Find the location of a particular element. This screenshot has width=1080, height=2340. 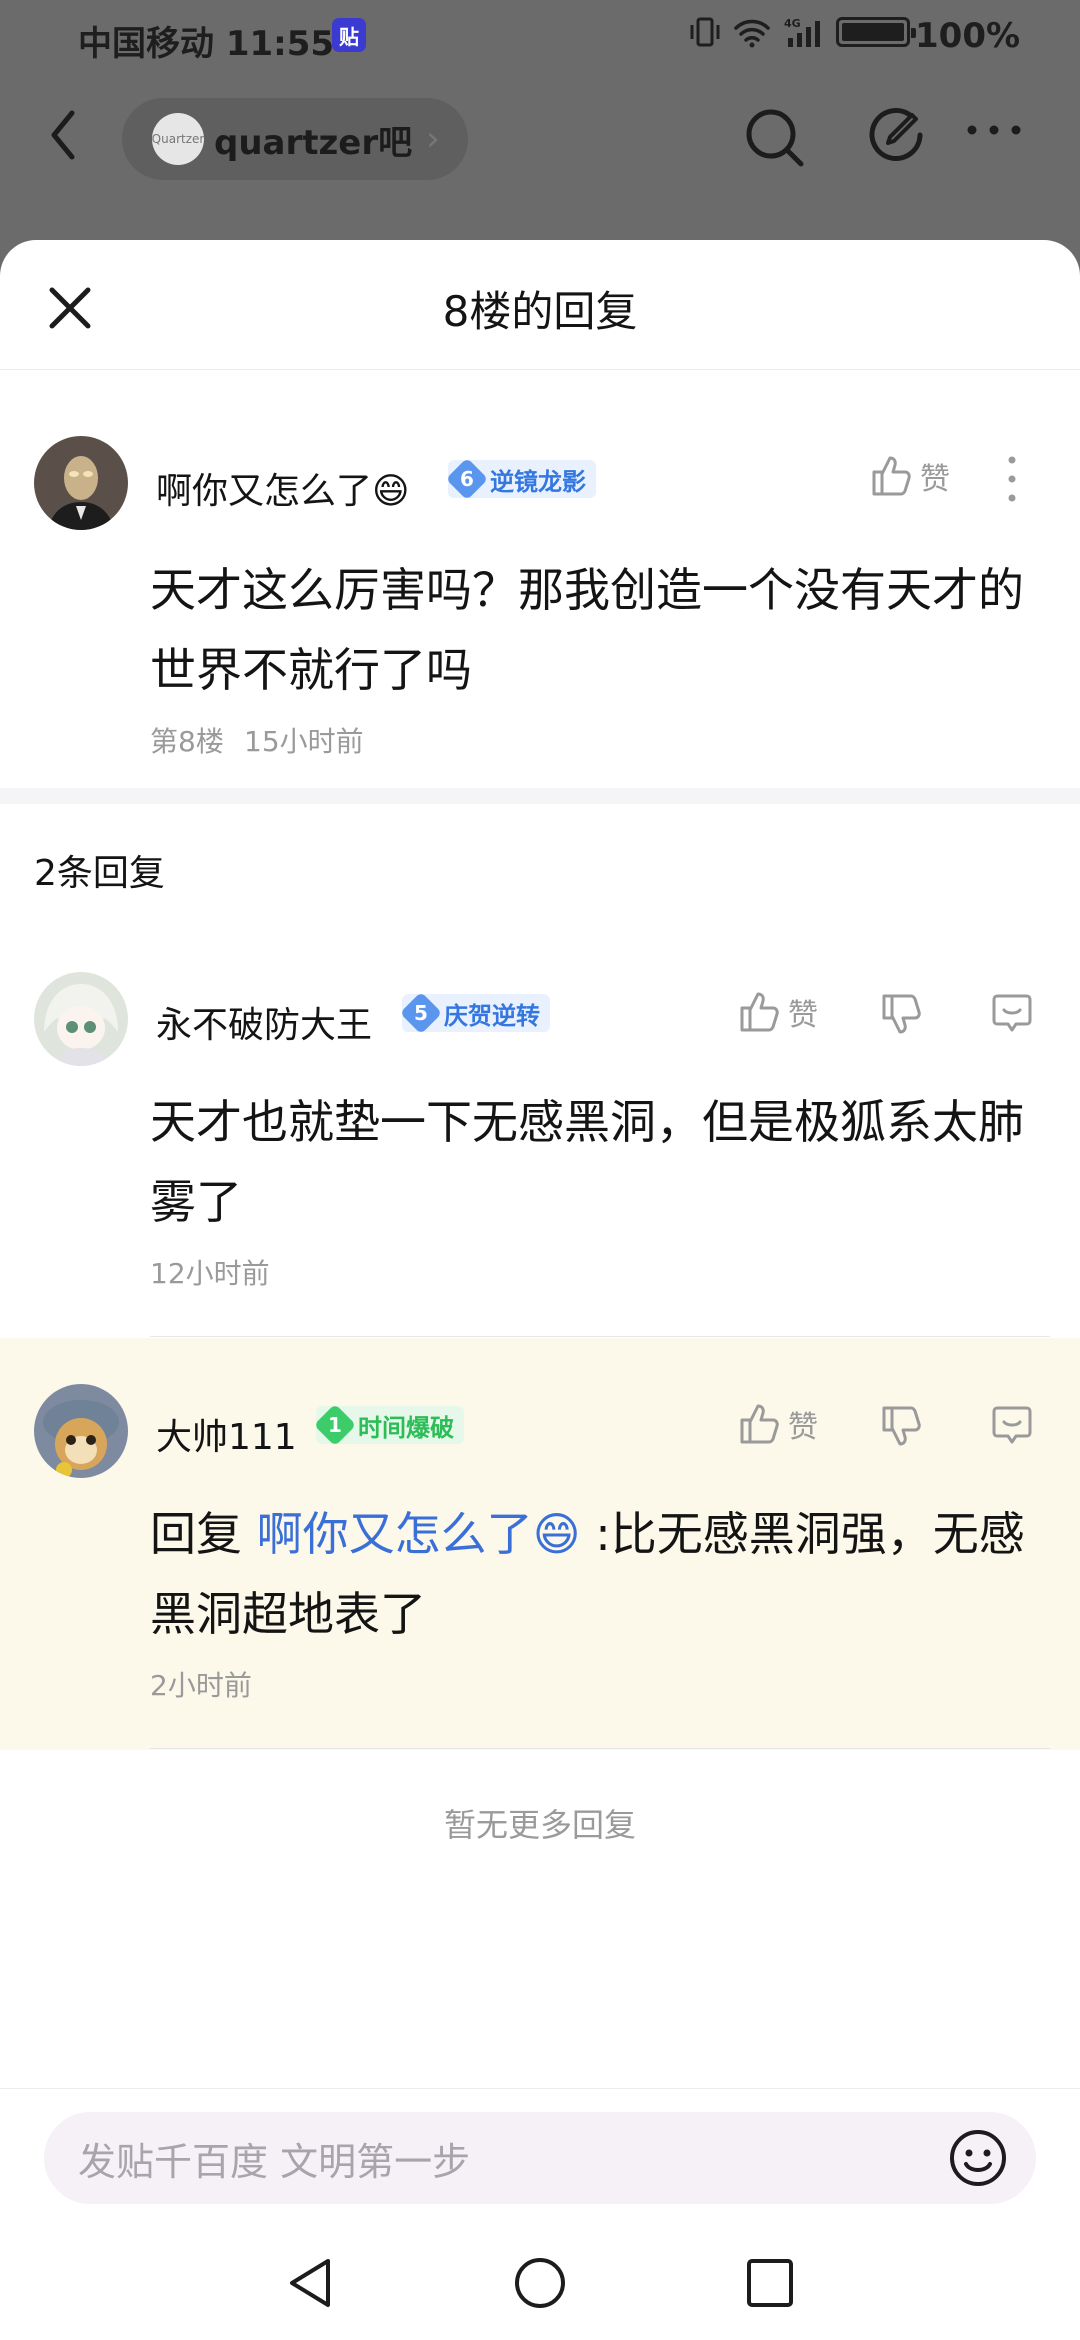

reply-prefix: 回复 is located at coordinates (203, 1534).